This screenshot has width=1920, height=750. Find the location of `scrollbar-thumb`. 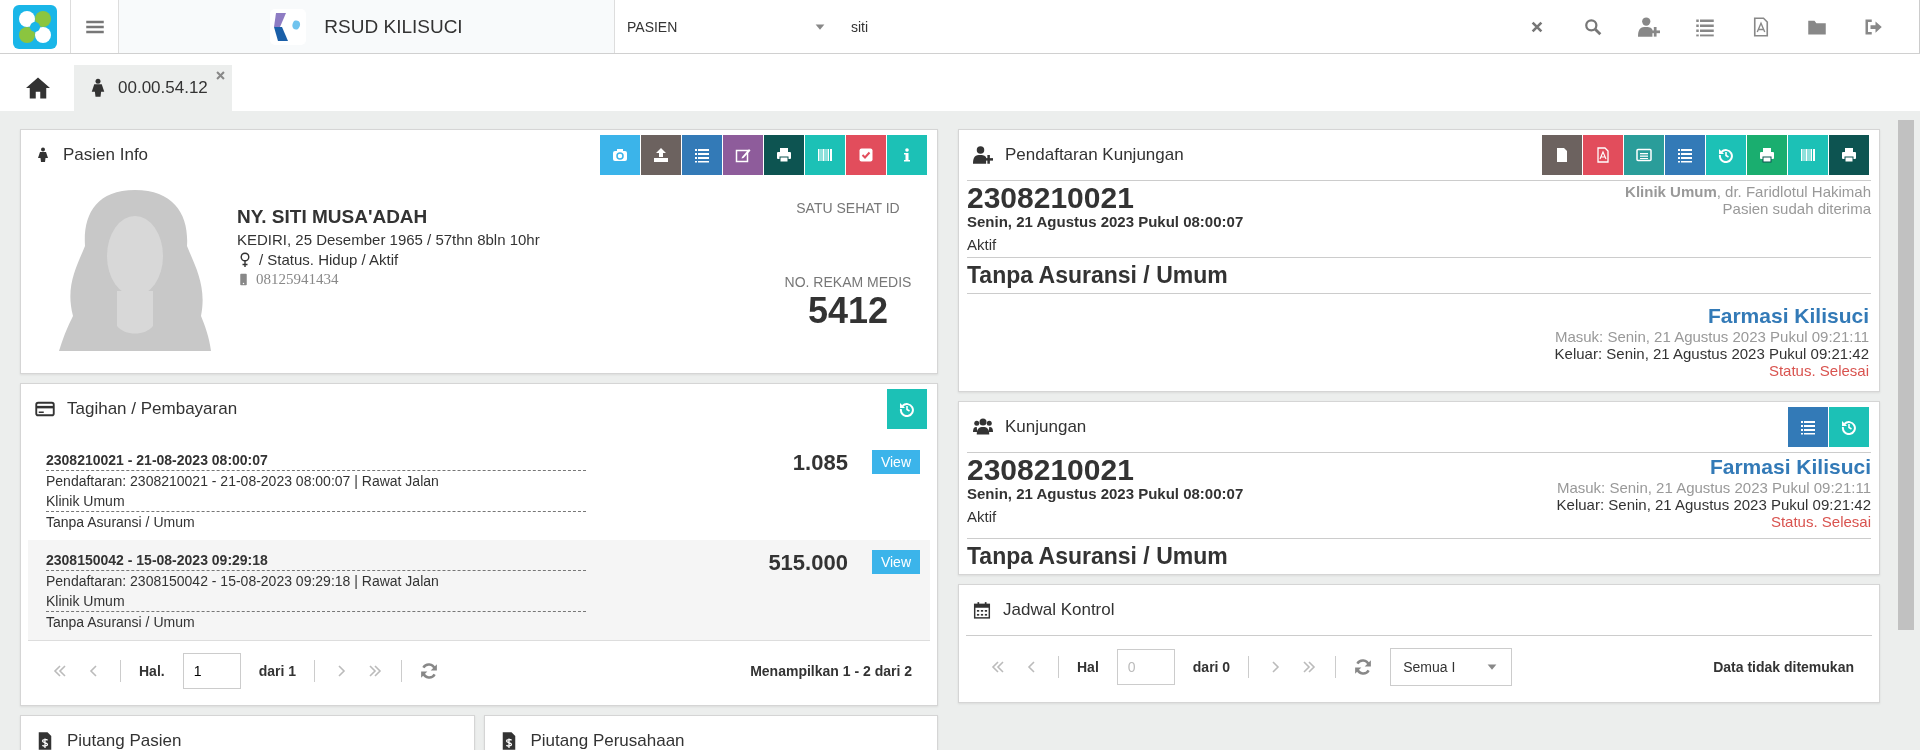

scrollbar-thumb is located at coordinates (1906, 375).